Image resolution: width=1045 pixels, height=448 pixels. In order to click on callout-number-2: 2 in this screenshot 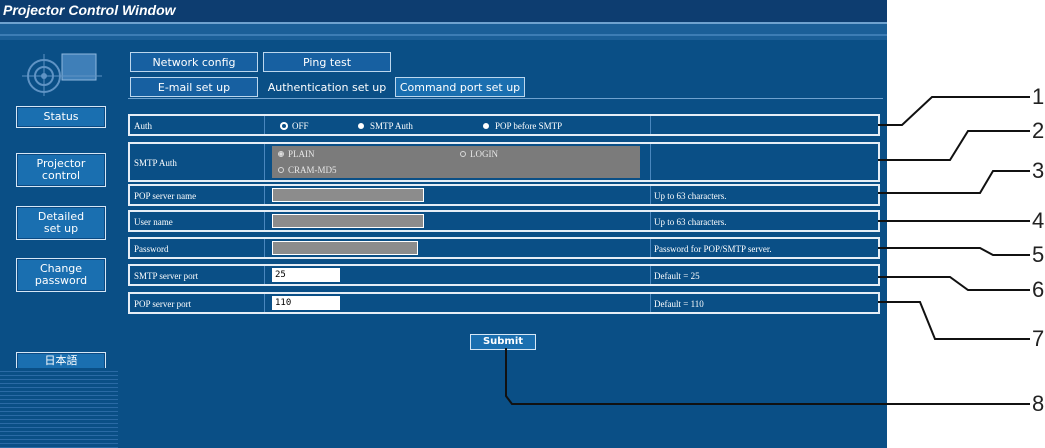, I will do `click(1038, 130)`.